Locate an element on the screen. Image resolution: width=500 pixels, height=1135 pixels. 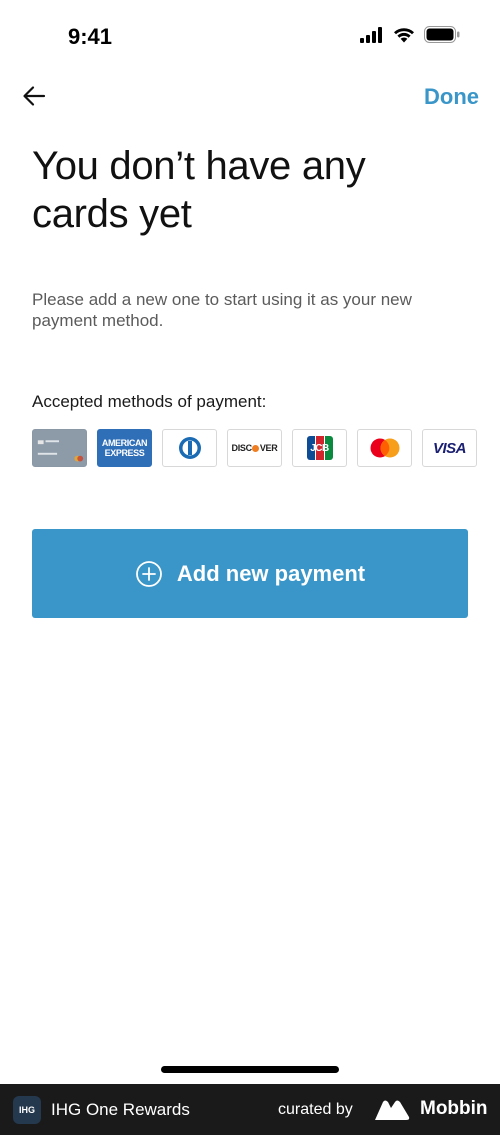
diners-club-logo is located at coordinates (189, 448).